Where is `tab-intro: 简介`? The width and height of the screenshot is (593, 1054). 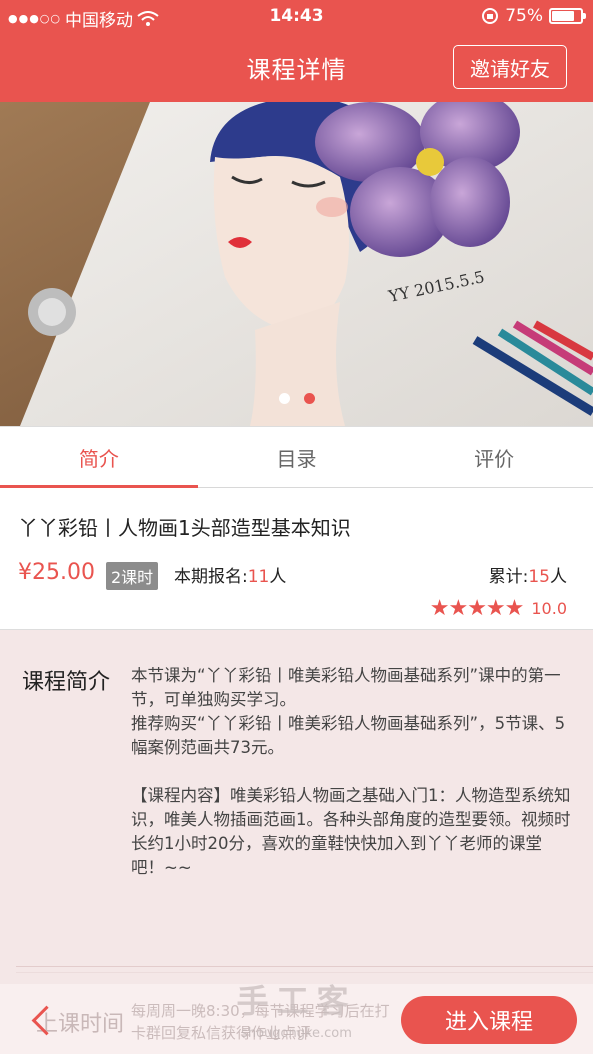 tab-intro: 简介 is located at coordinates (99, 457).